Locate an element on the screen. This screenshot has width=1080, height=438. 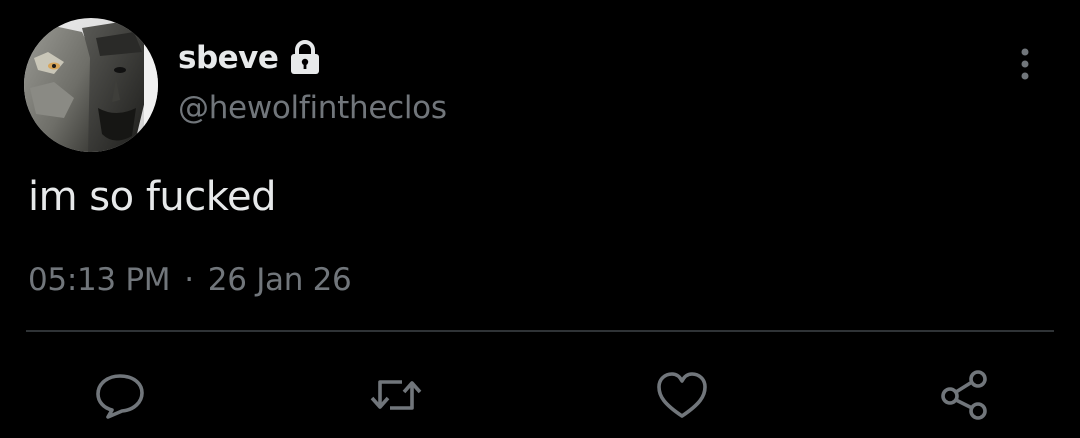
reply-icon is located at coordinates (120, 395).